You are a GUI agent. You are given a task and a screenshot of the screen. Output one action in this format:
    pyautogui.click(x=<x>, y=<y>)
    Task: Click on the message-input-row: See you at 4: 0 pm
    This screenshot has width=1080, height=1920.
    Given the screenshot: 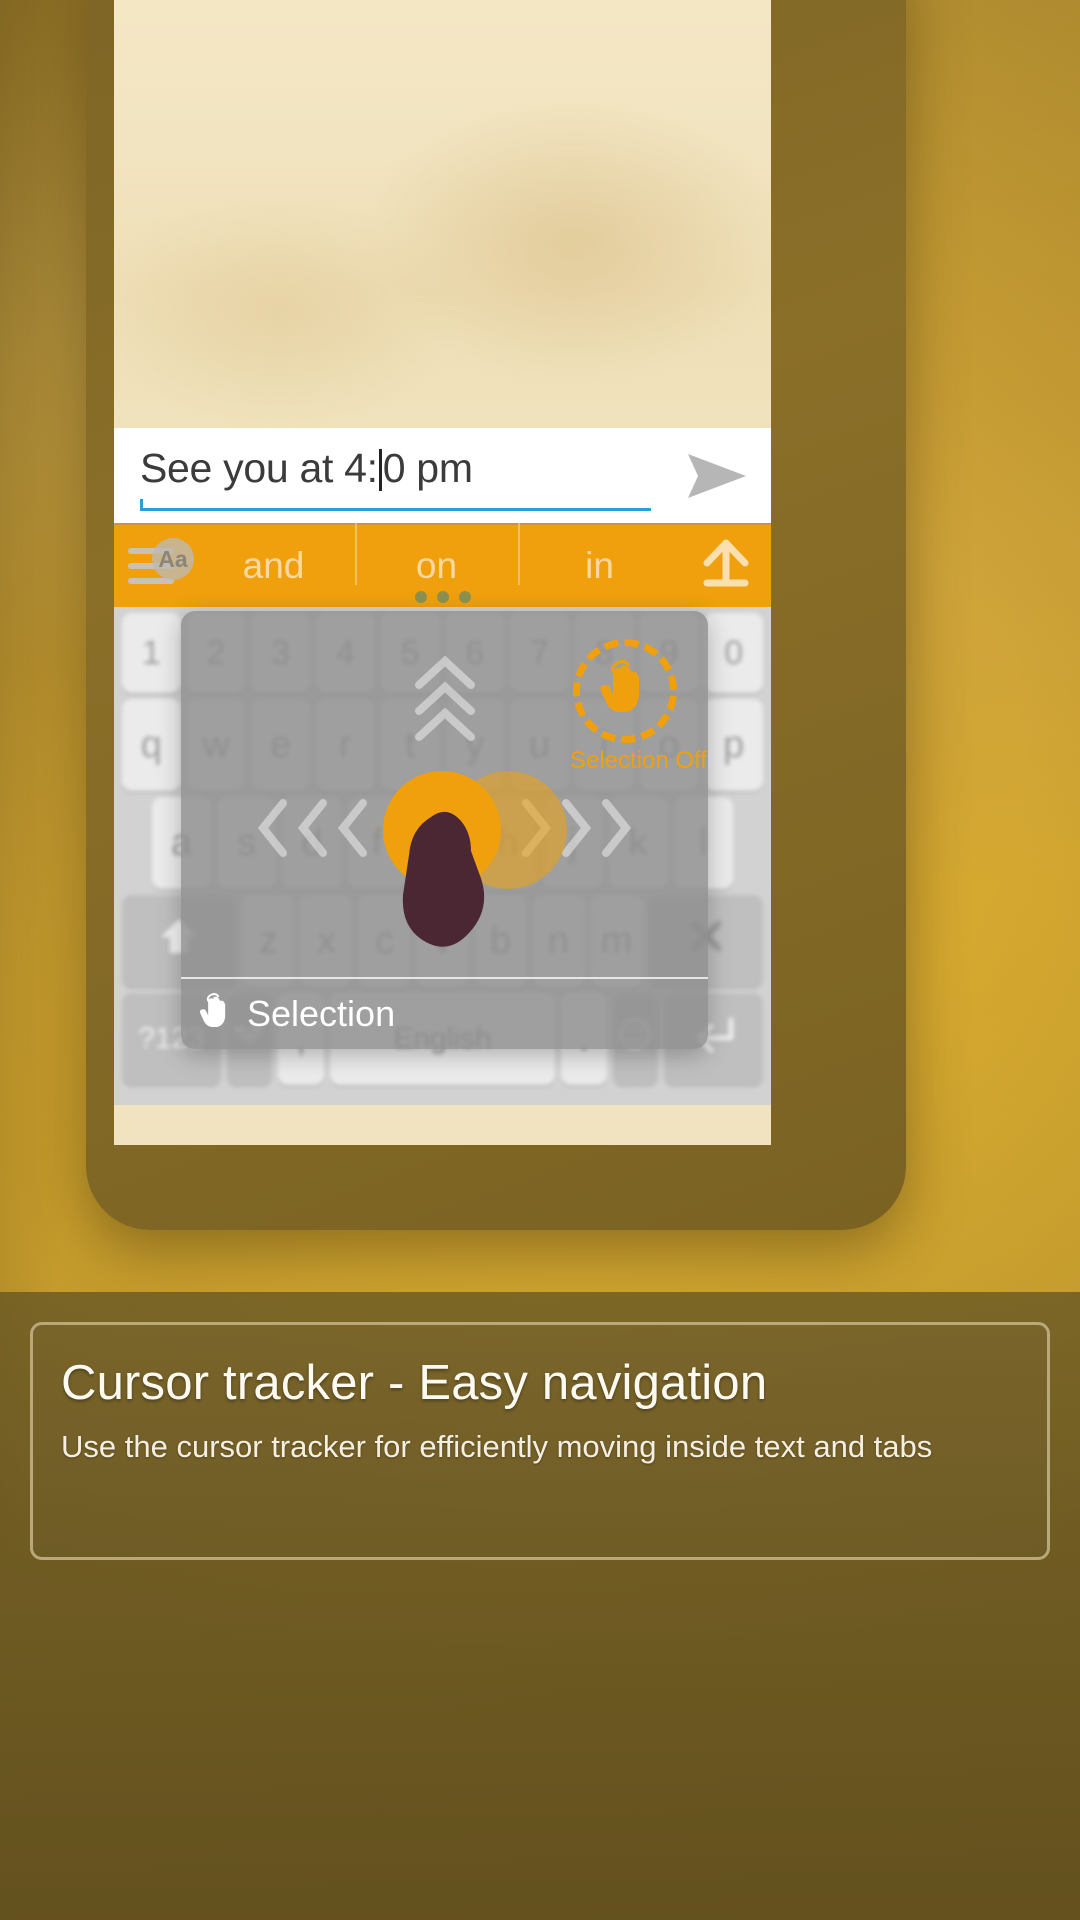 What is the action you would take?
    pyautogui.click(x=442, y=475)
    